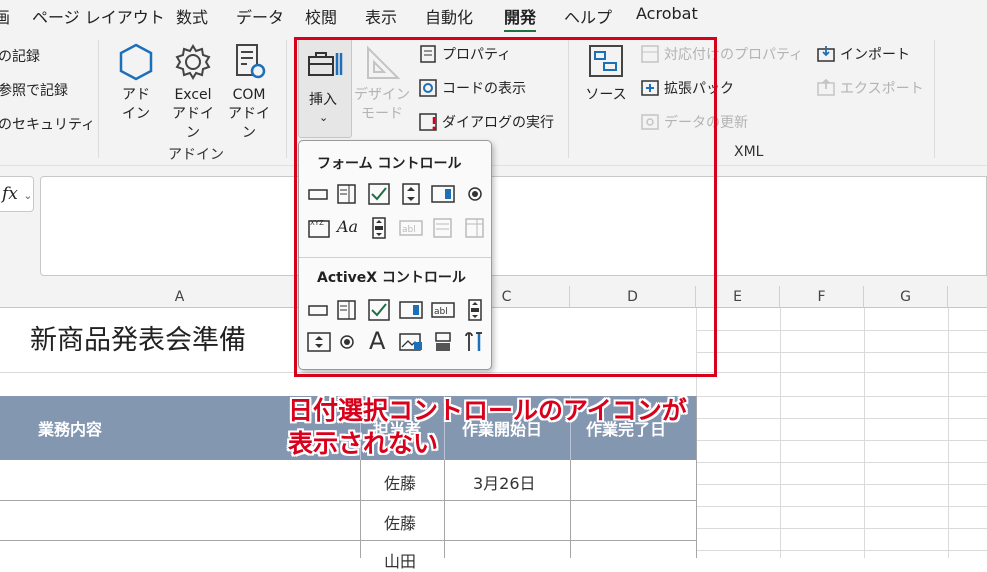 This screenshot has height=572, width=987. I want to click on cell-start-1: 3月26日, so click(504, 482).